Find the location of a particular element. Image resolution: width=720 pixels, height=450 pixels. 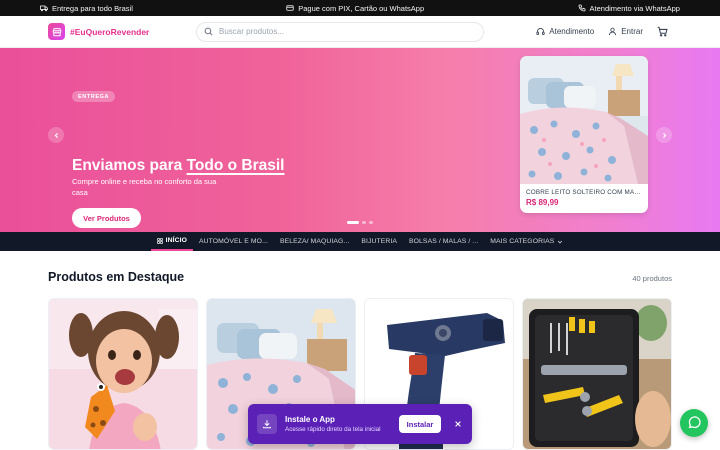

shopping-cart-icon is located at coordinates (662, 31).